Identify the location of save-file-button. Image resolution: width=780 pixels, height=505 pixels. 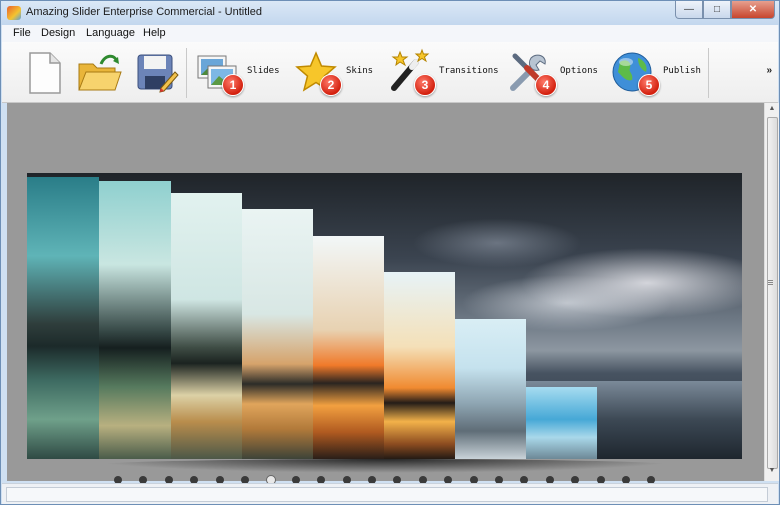
(157, 73).